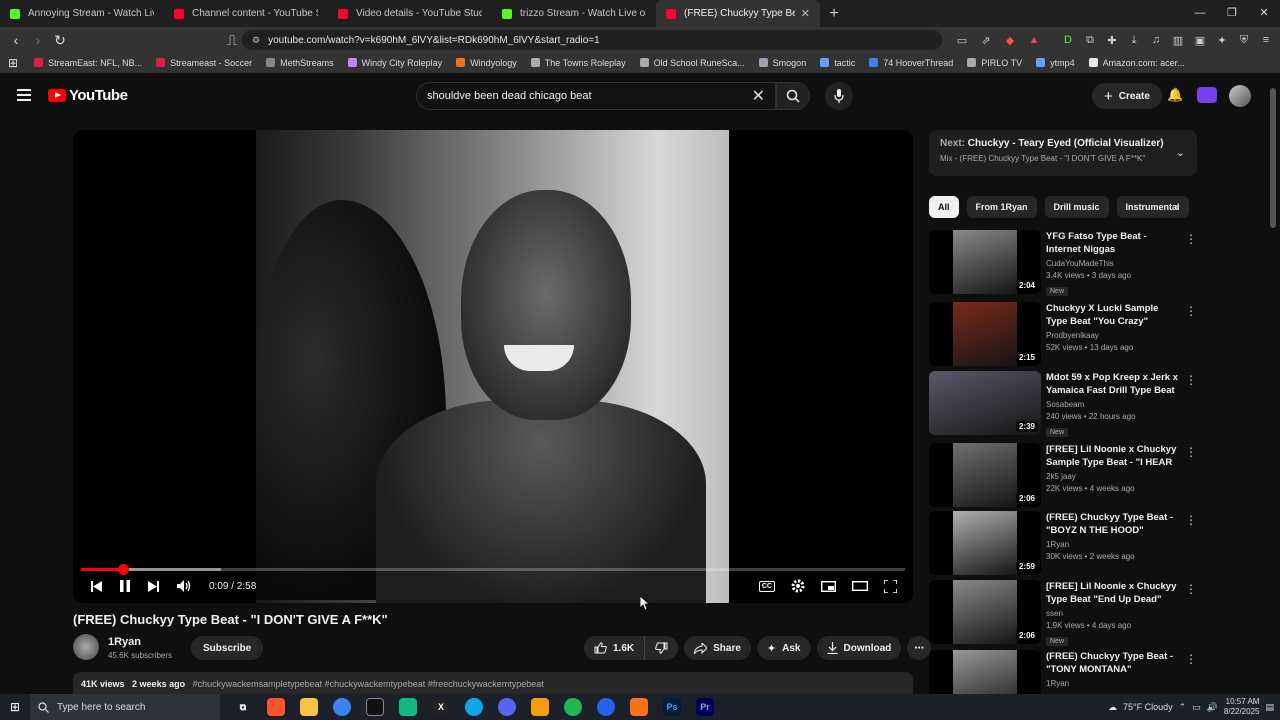 The height and width of the screenshot is (720, 1280). Describe the element at coordinates (408, 707) in the screenshot. I see `kick-app-icon` at that location.